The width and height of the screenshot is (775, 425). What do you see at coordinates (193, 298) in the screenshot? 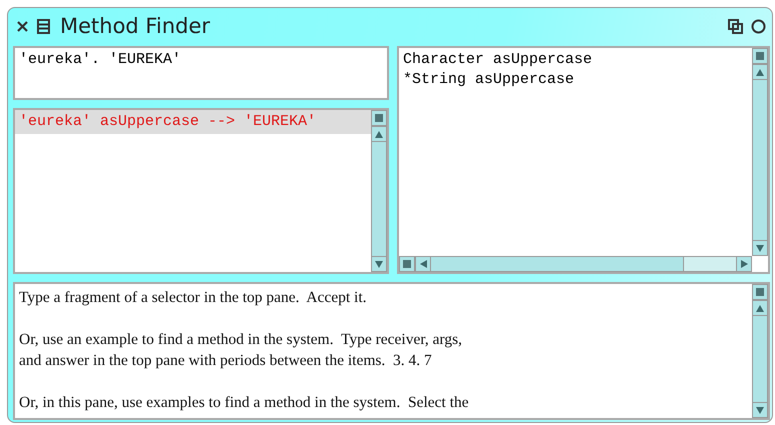
I see `help-text-line: Type a fragment of a selector in the top pane. Accept it.` at bounding box center [193, 298].